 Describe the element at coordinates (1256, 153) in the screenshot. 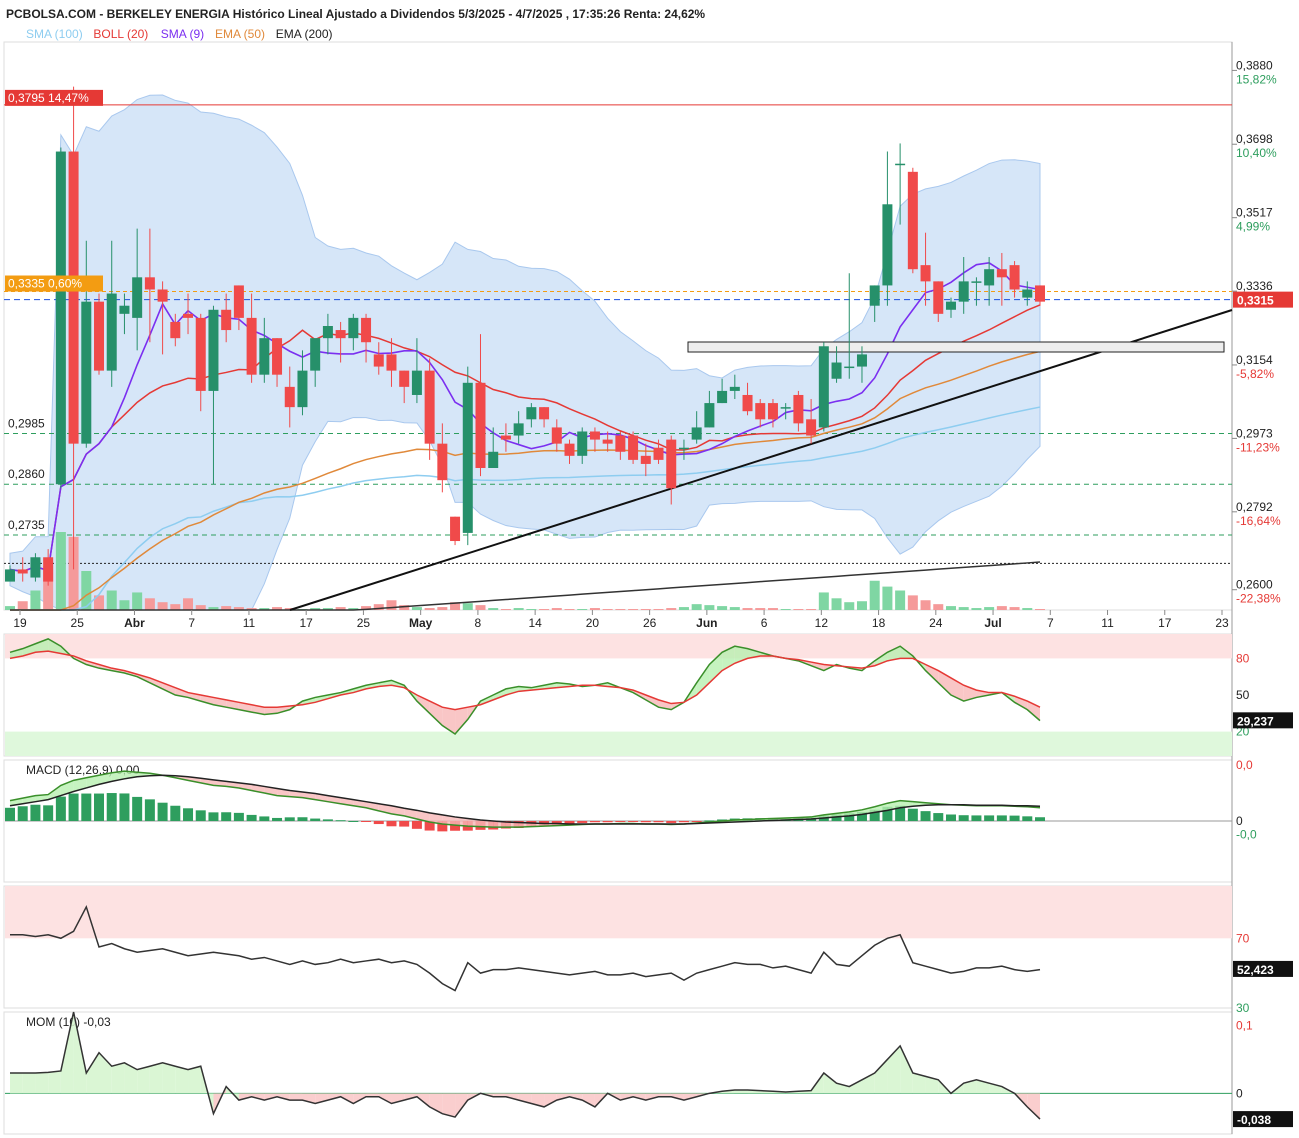

I see `y-pct-label: 10,40%` at that location.